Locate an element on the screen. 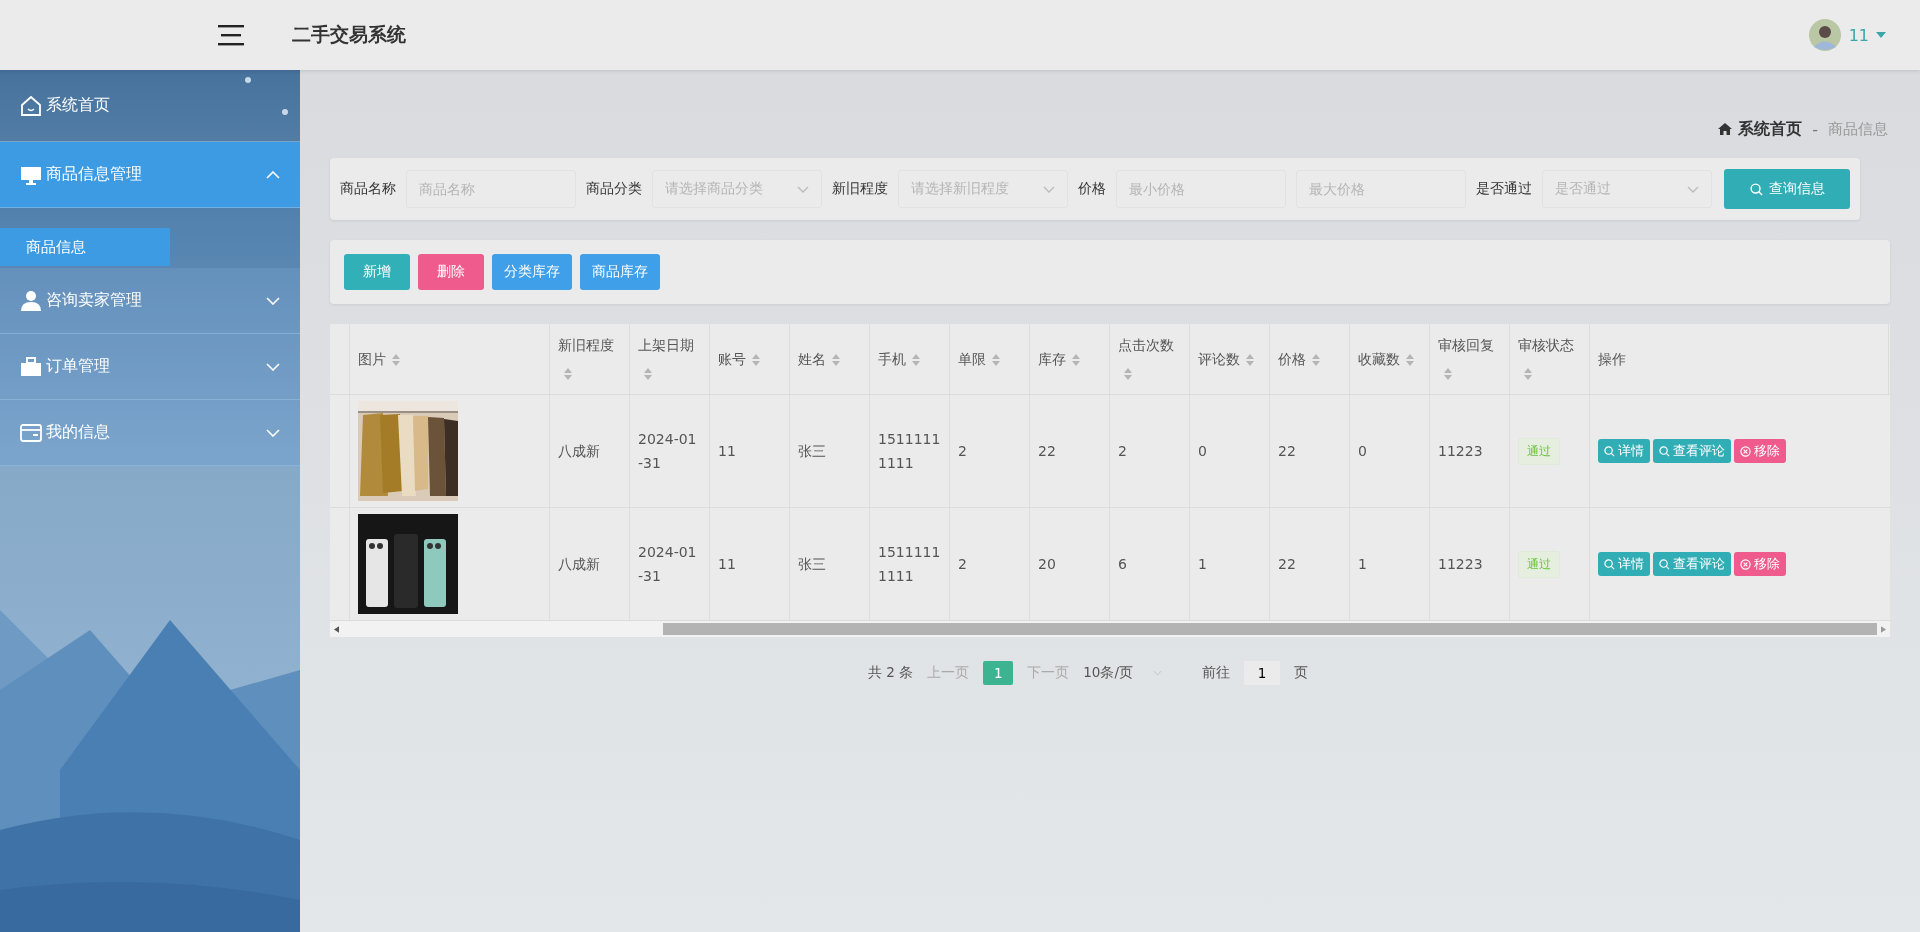  close-circle-icon is located at coordinates (1745, 564).